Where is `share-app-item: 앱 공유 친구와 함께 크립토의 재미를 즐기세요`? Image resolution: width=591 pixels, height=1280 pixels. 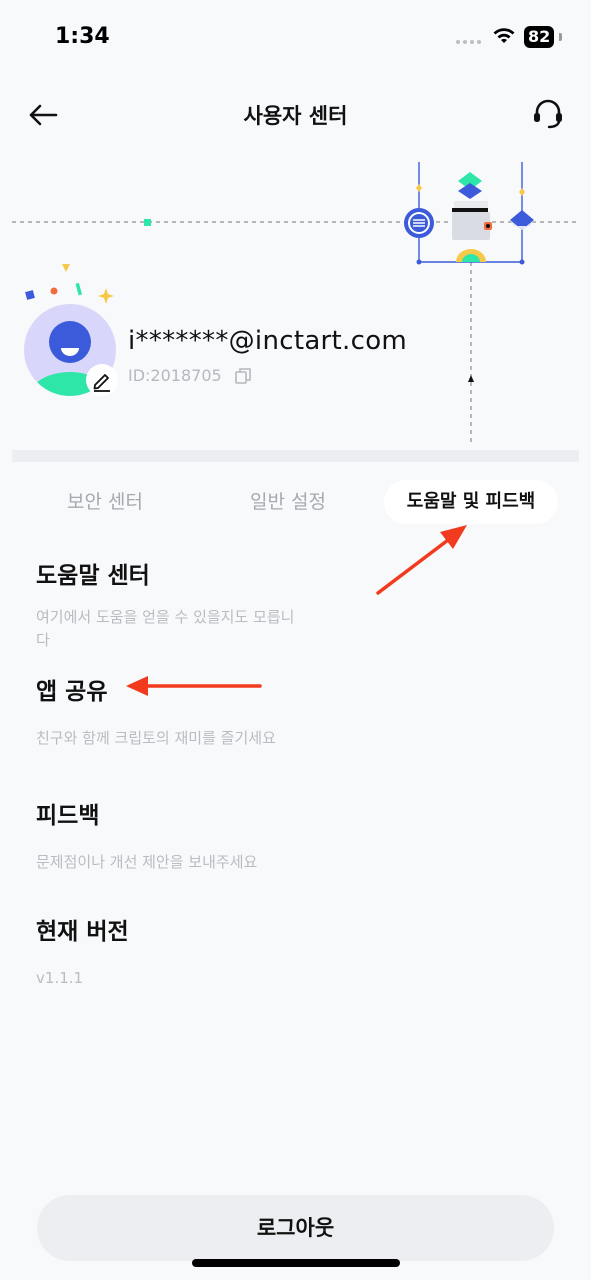
share-app-item: 앱 공유 친구와 함께 크립토의 재미를 즐기세요 is located at coordinates (176, 711).